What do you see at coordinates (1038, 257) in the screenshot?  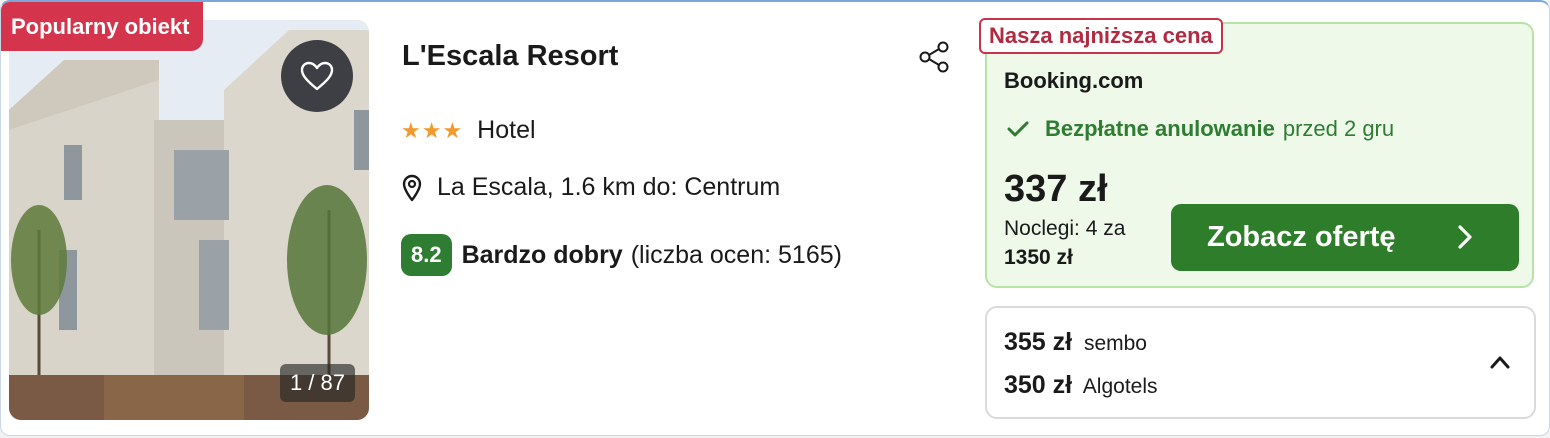 I see `nights-total: 1350 zł` at bounding box center [1038, 257].